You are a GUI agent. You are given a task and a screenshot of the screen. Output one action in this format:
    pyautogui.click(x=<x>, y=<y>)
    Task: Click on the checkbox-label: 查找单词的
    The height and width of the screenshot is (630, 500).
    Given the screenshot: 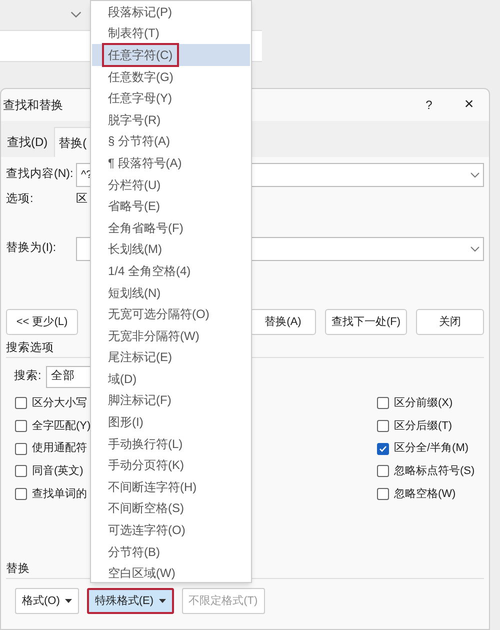 What is the action you would take?
    pyautogui.click(x=59, y=494)
    